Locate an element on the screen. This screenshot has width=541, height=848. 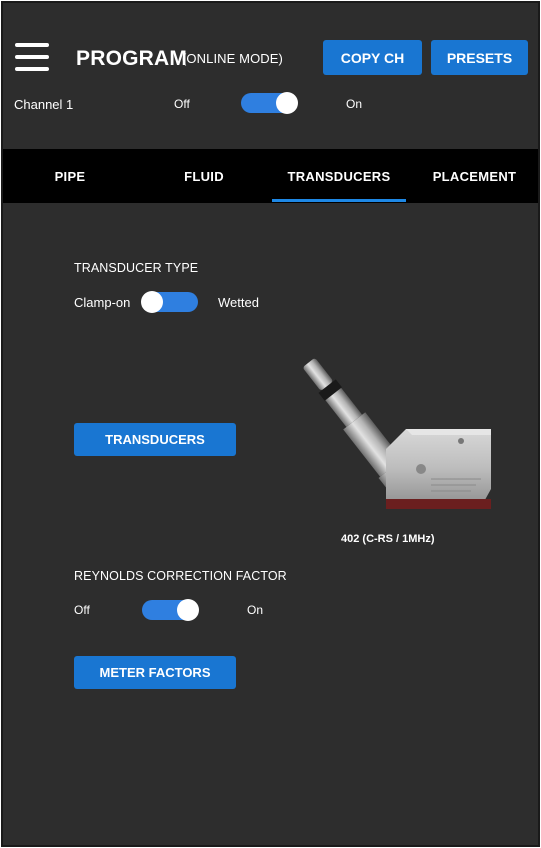
tab-transducers: TRANSDUCERS is located at coordinates (339, 176).